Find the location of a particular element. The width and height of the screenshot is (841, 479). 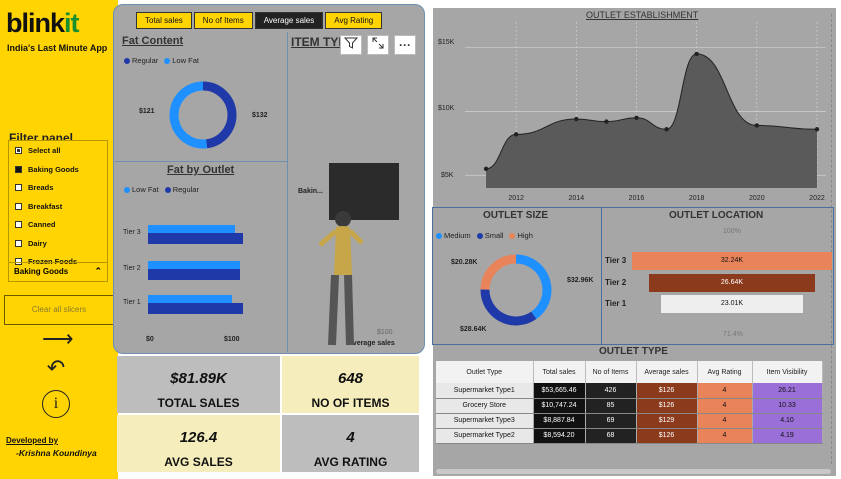

table-cell: $53,665.46 is located at coordinates (559, 391).